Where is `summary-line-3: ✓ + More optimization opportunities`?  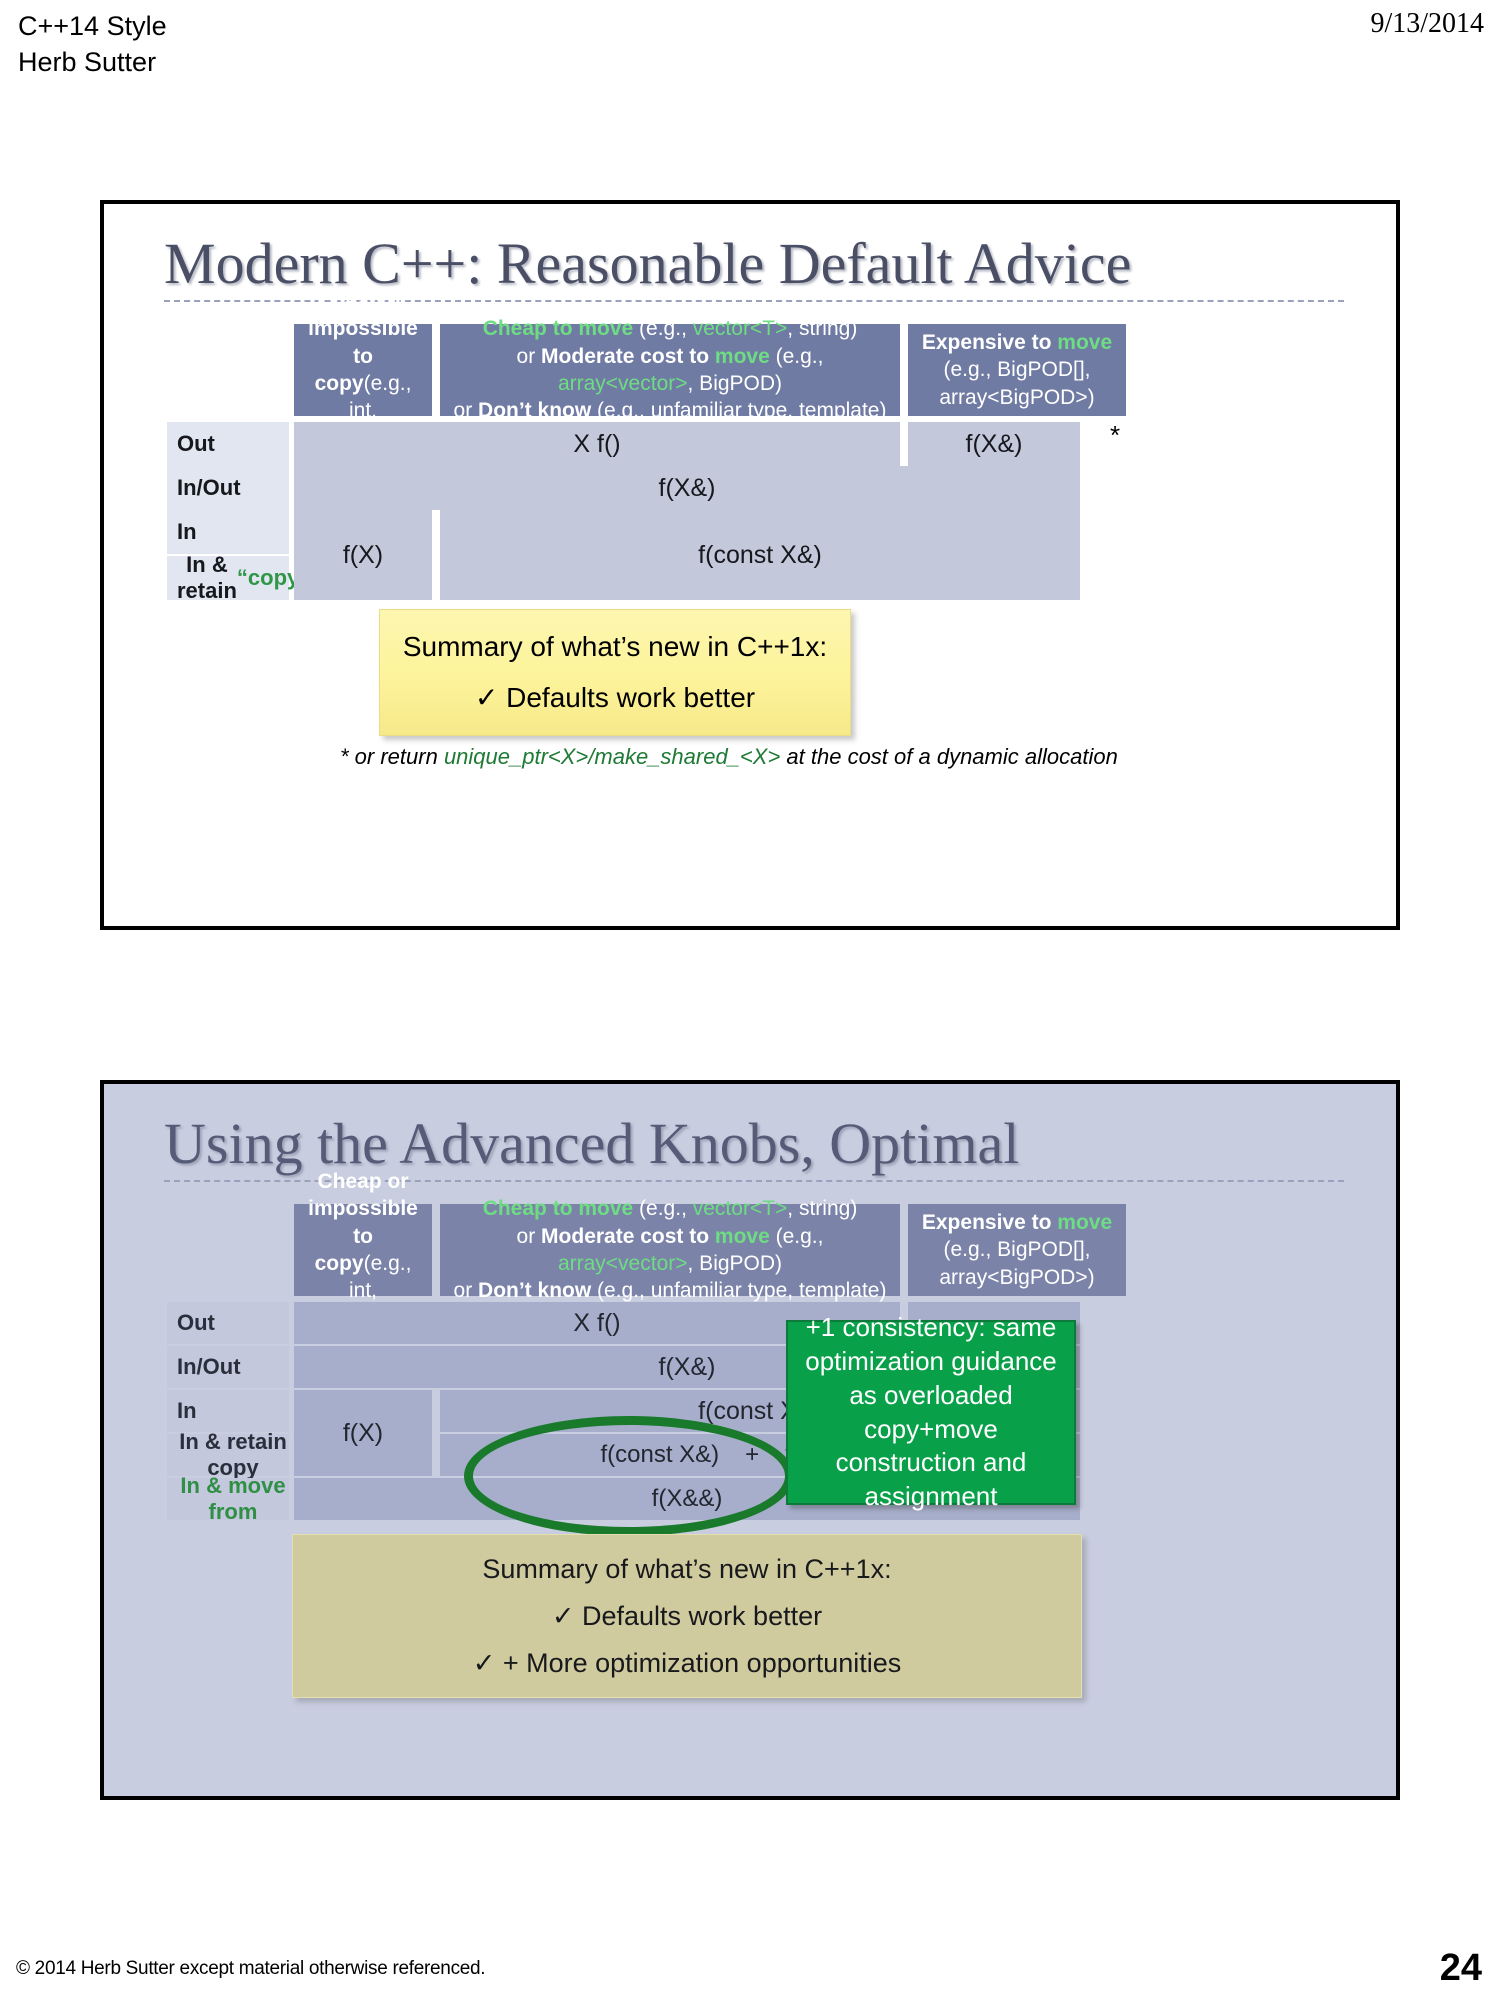
summary-line-3: ✓ + More optimization opportunities is located at coordinates (687, 1662).